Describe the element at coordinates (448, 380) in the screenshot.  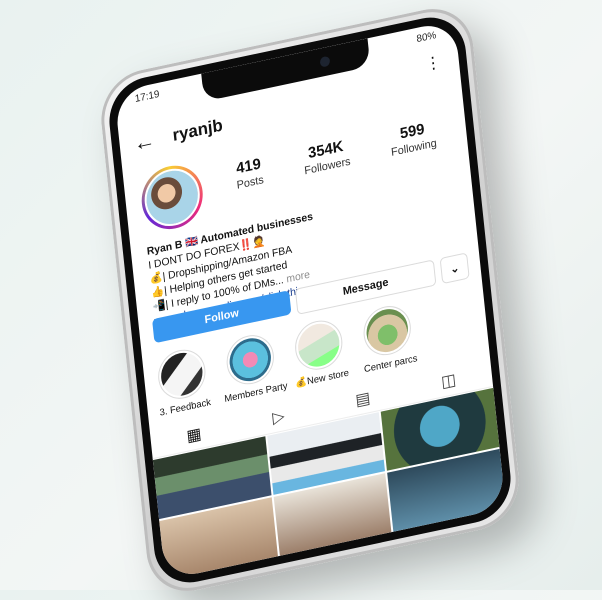
I see `tagged-icon: ◫` at that location.